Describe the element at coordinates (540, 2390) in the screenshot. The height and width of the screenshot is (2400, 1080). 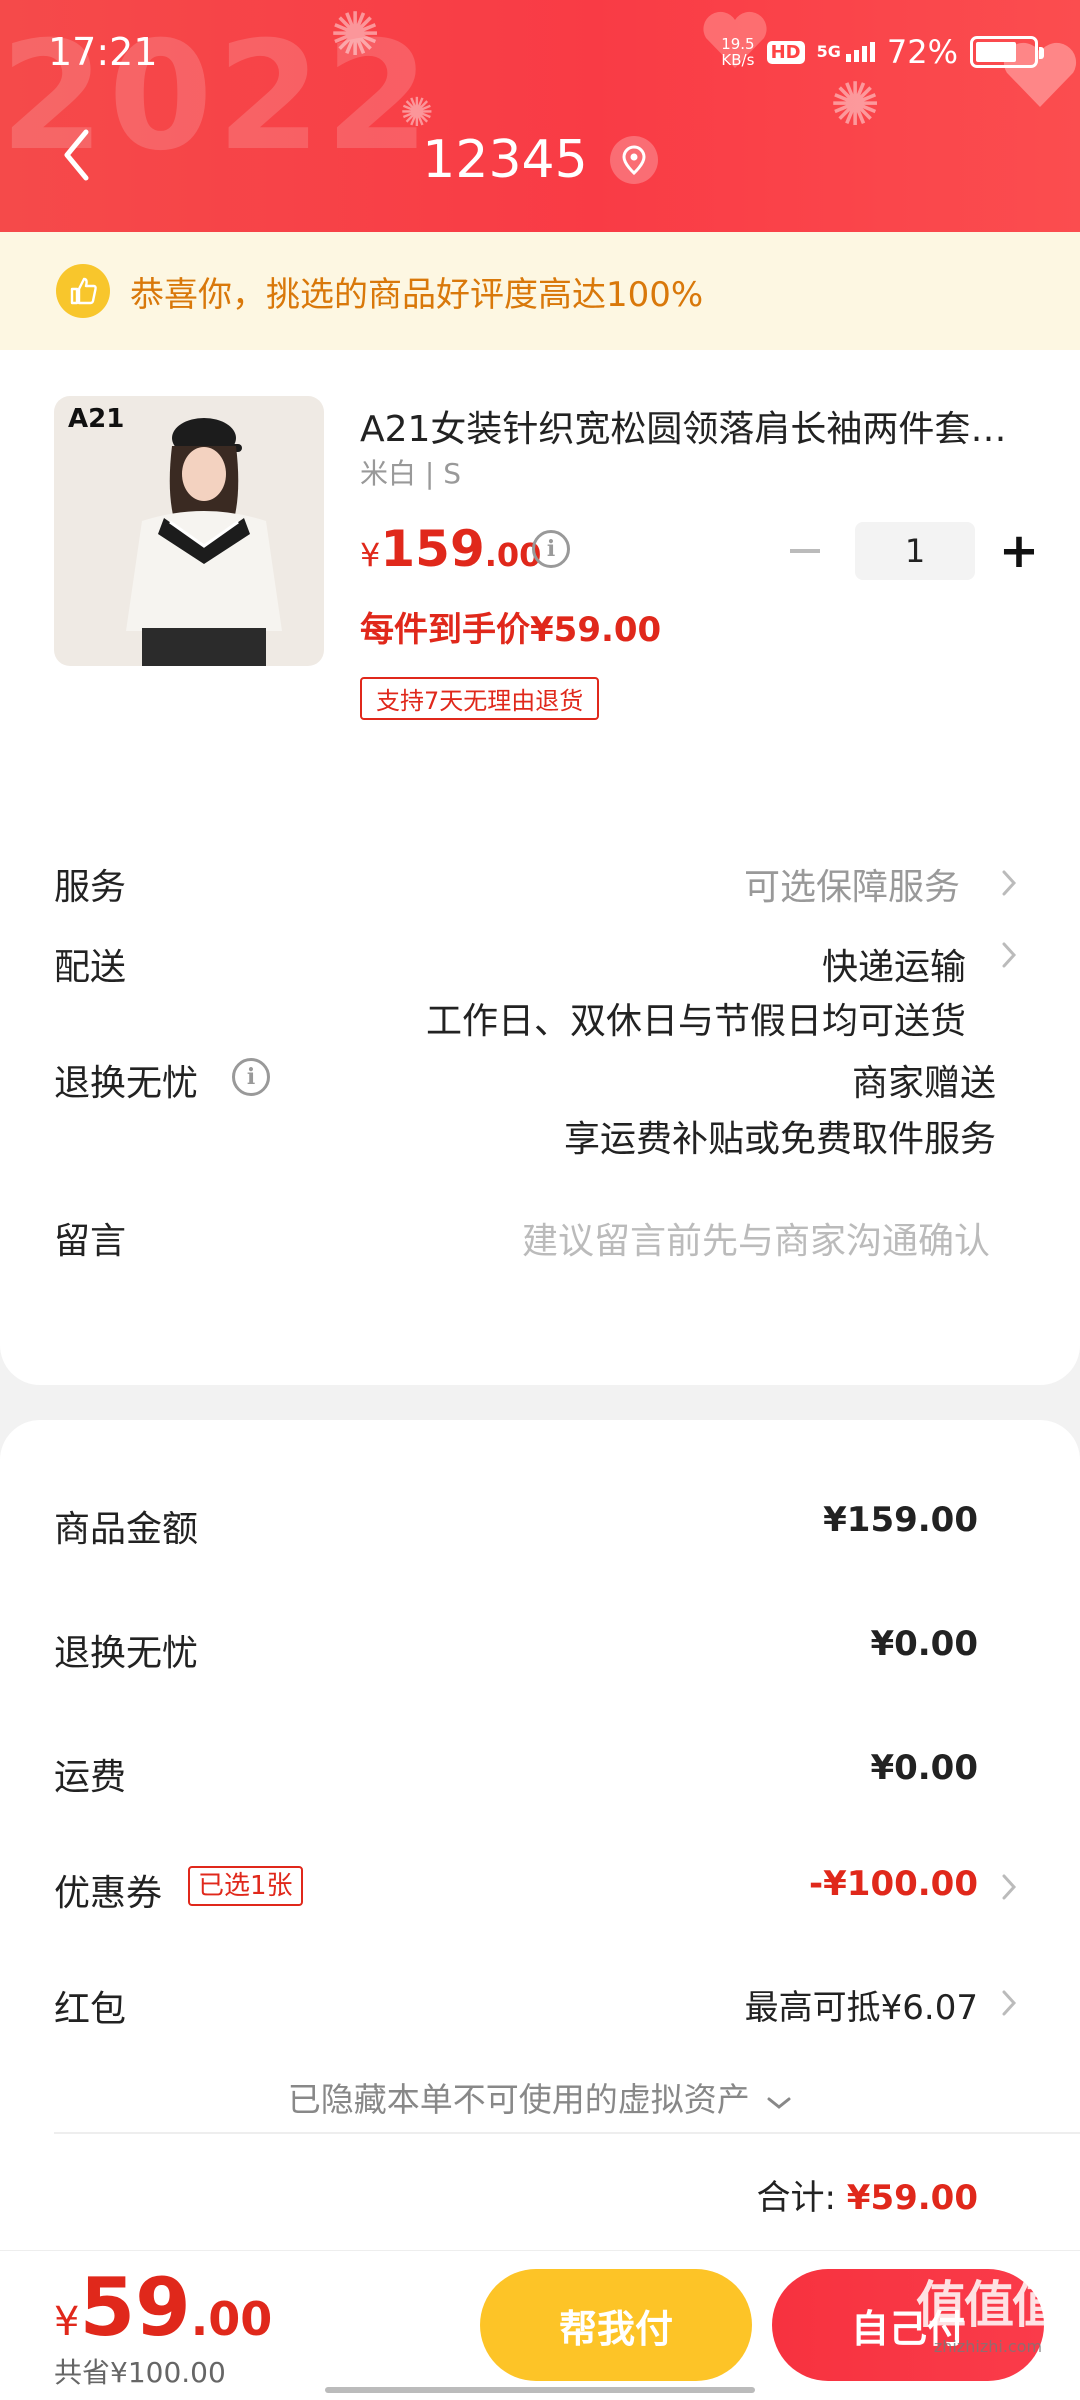
I see `home-indicator` at that location.